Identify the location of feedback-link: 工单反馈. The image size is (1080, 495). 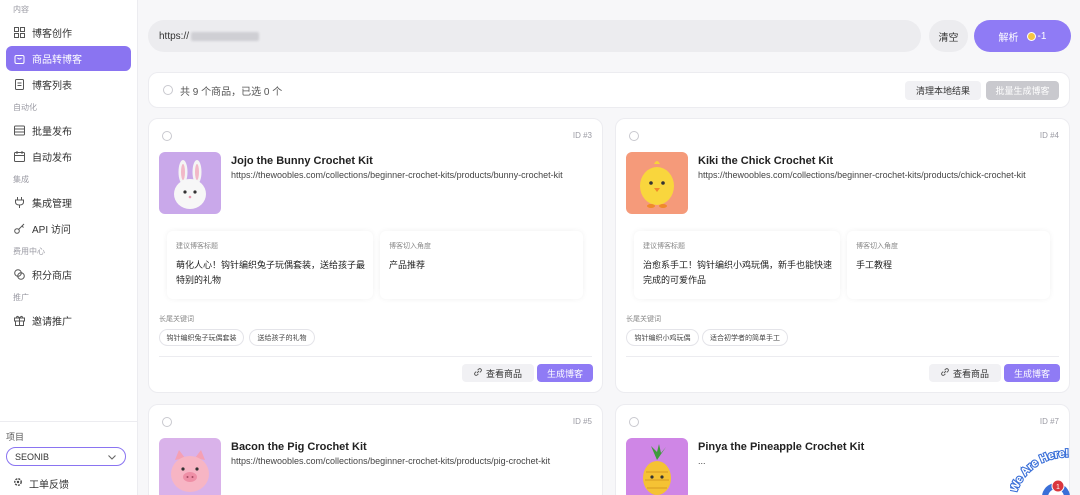
(68, 483).